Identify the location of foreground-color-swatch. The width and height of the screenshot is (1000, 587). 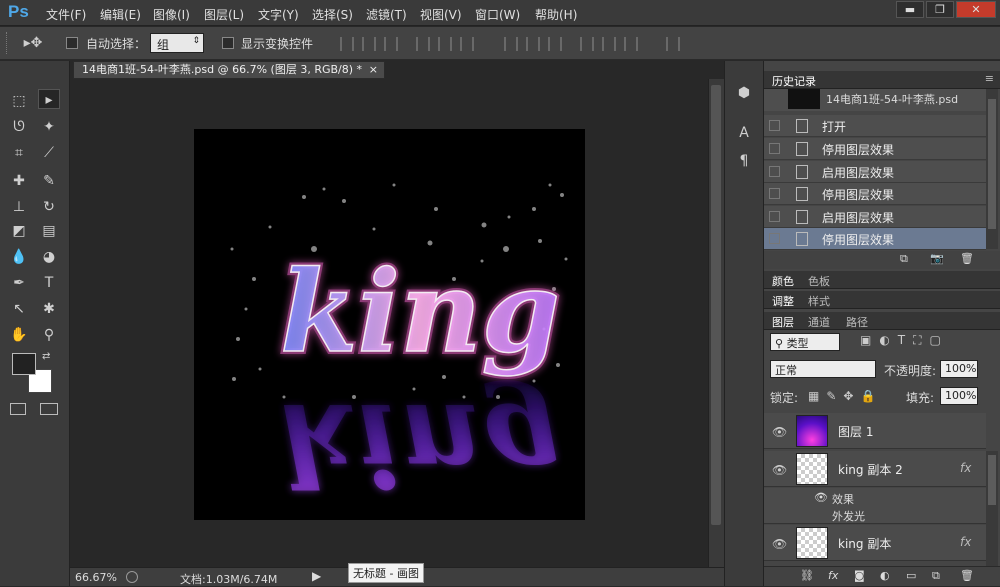
(24, 364).